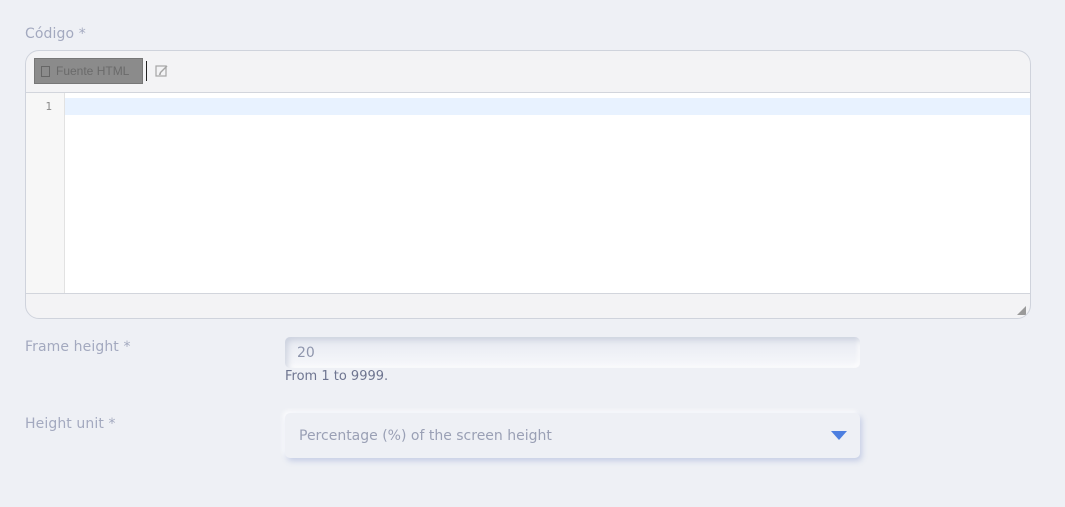 This screenshot has height=507, width=1065. I want to click on resize-handle-icon, so click(1021, 310).